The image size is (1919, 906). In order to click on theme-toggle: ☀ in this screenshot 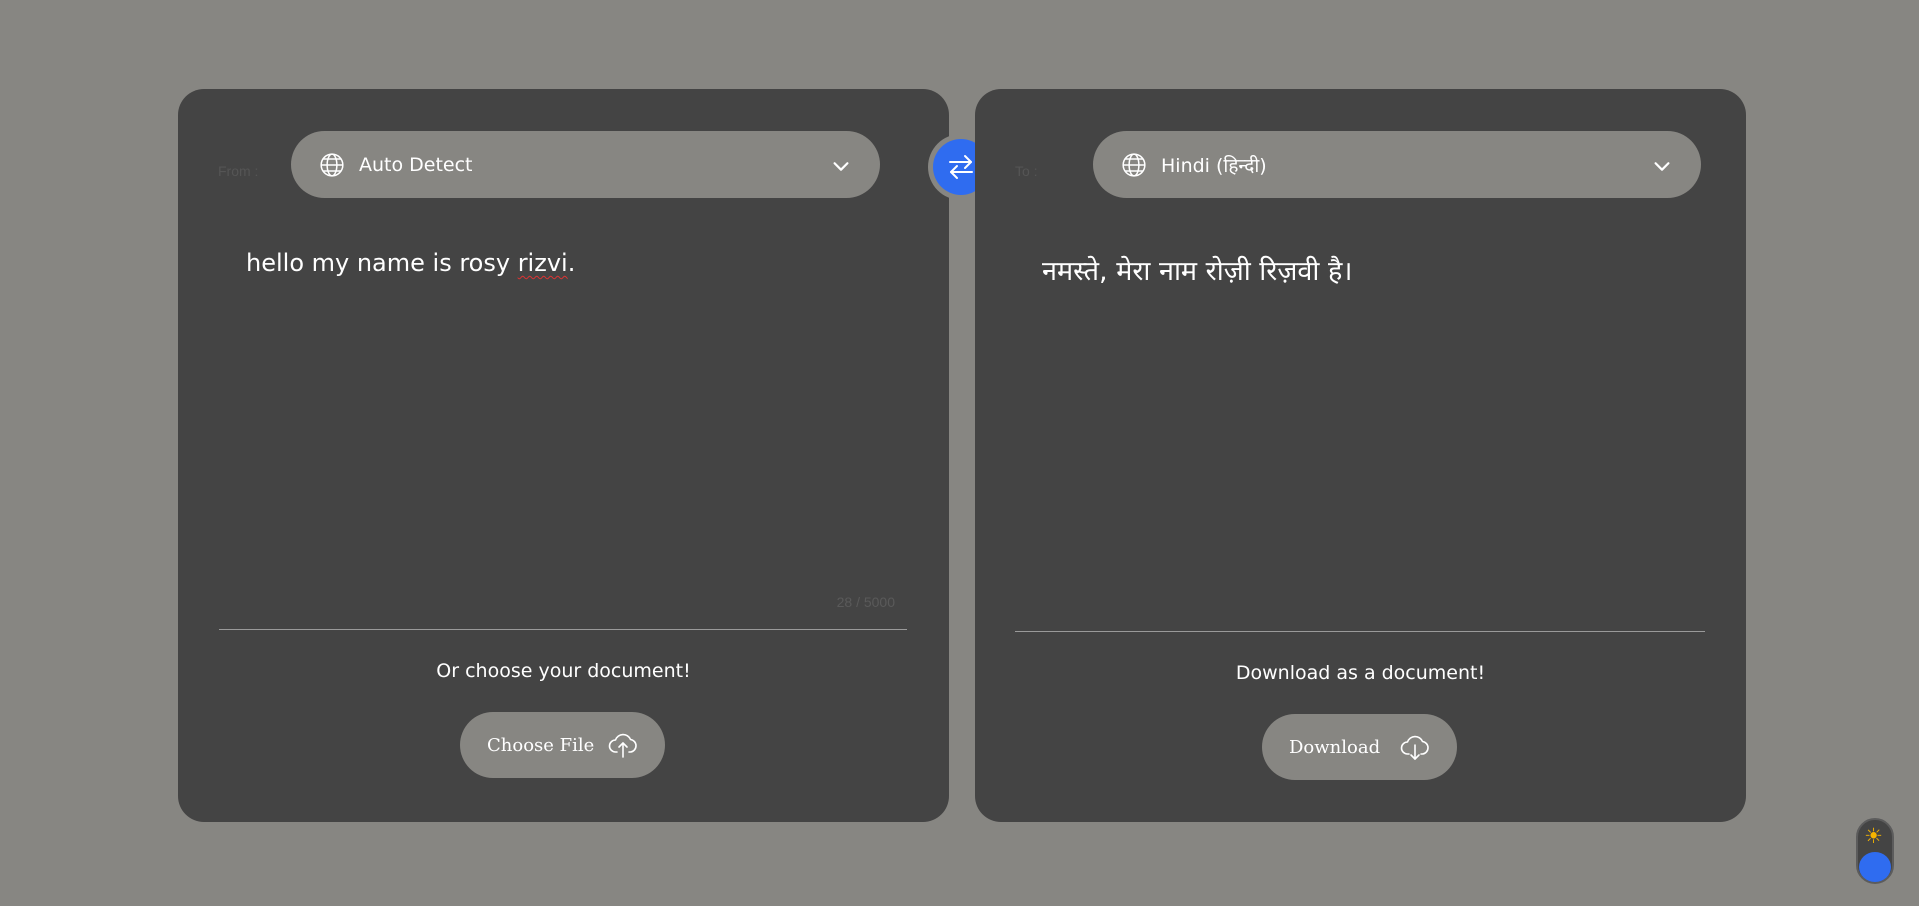, I will do `click(1875, 851)`.